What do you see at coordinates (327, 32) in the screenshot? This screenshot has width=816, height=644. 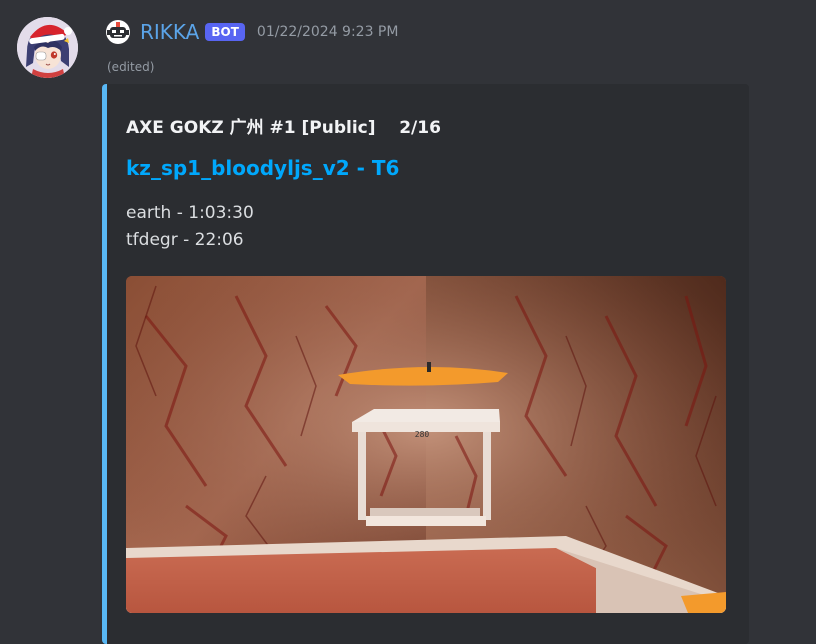 I see `timestamp: 01/22/2024 9:23 PM` at bounding box center [327, 32].